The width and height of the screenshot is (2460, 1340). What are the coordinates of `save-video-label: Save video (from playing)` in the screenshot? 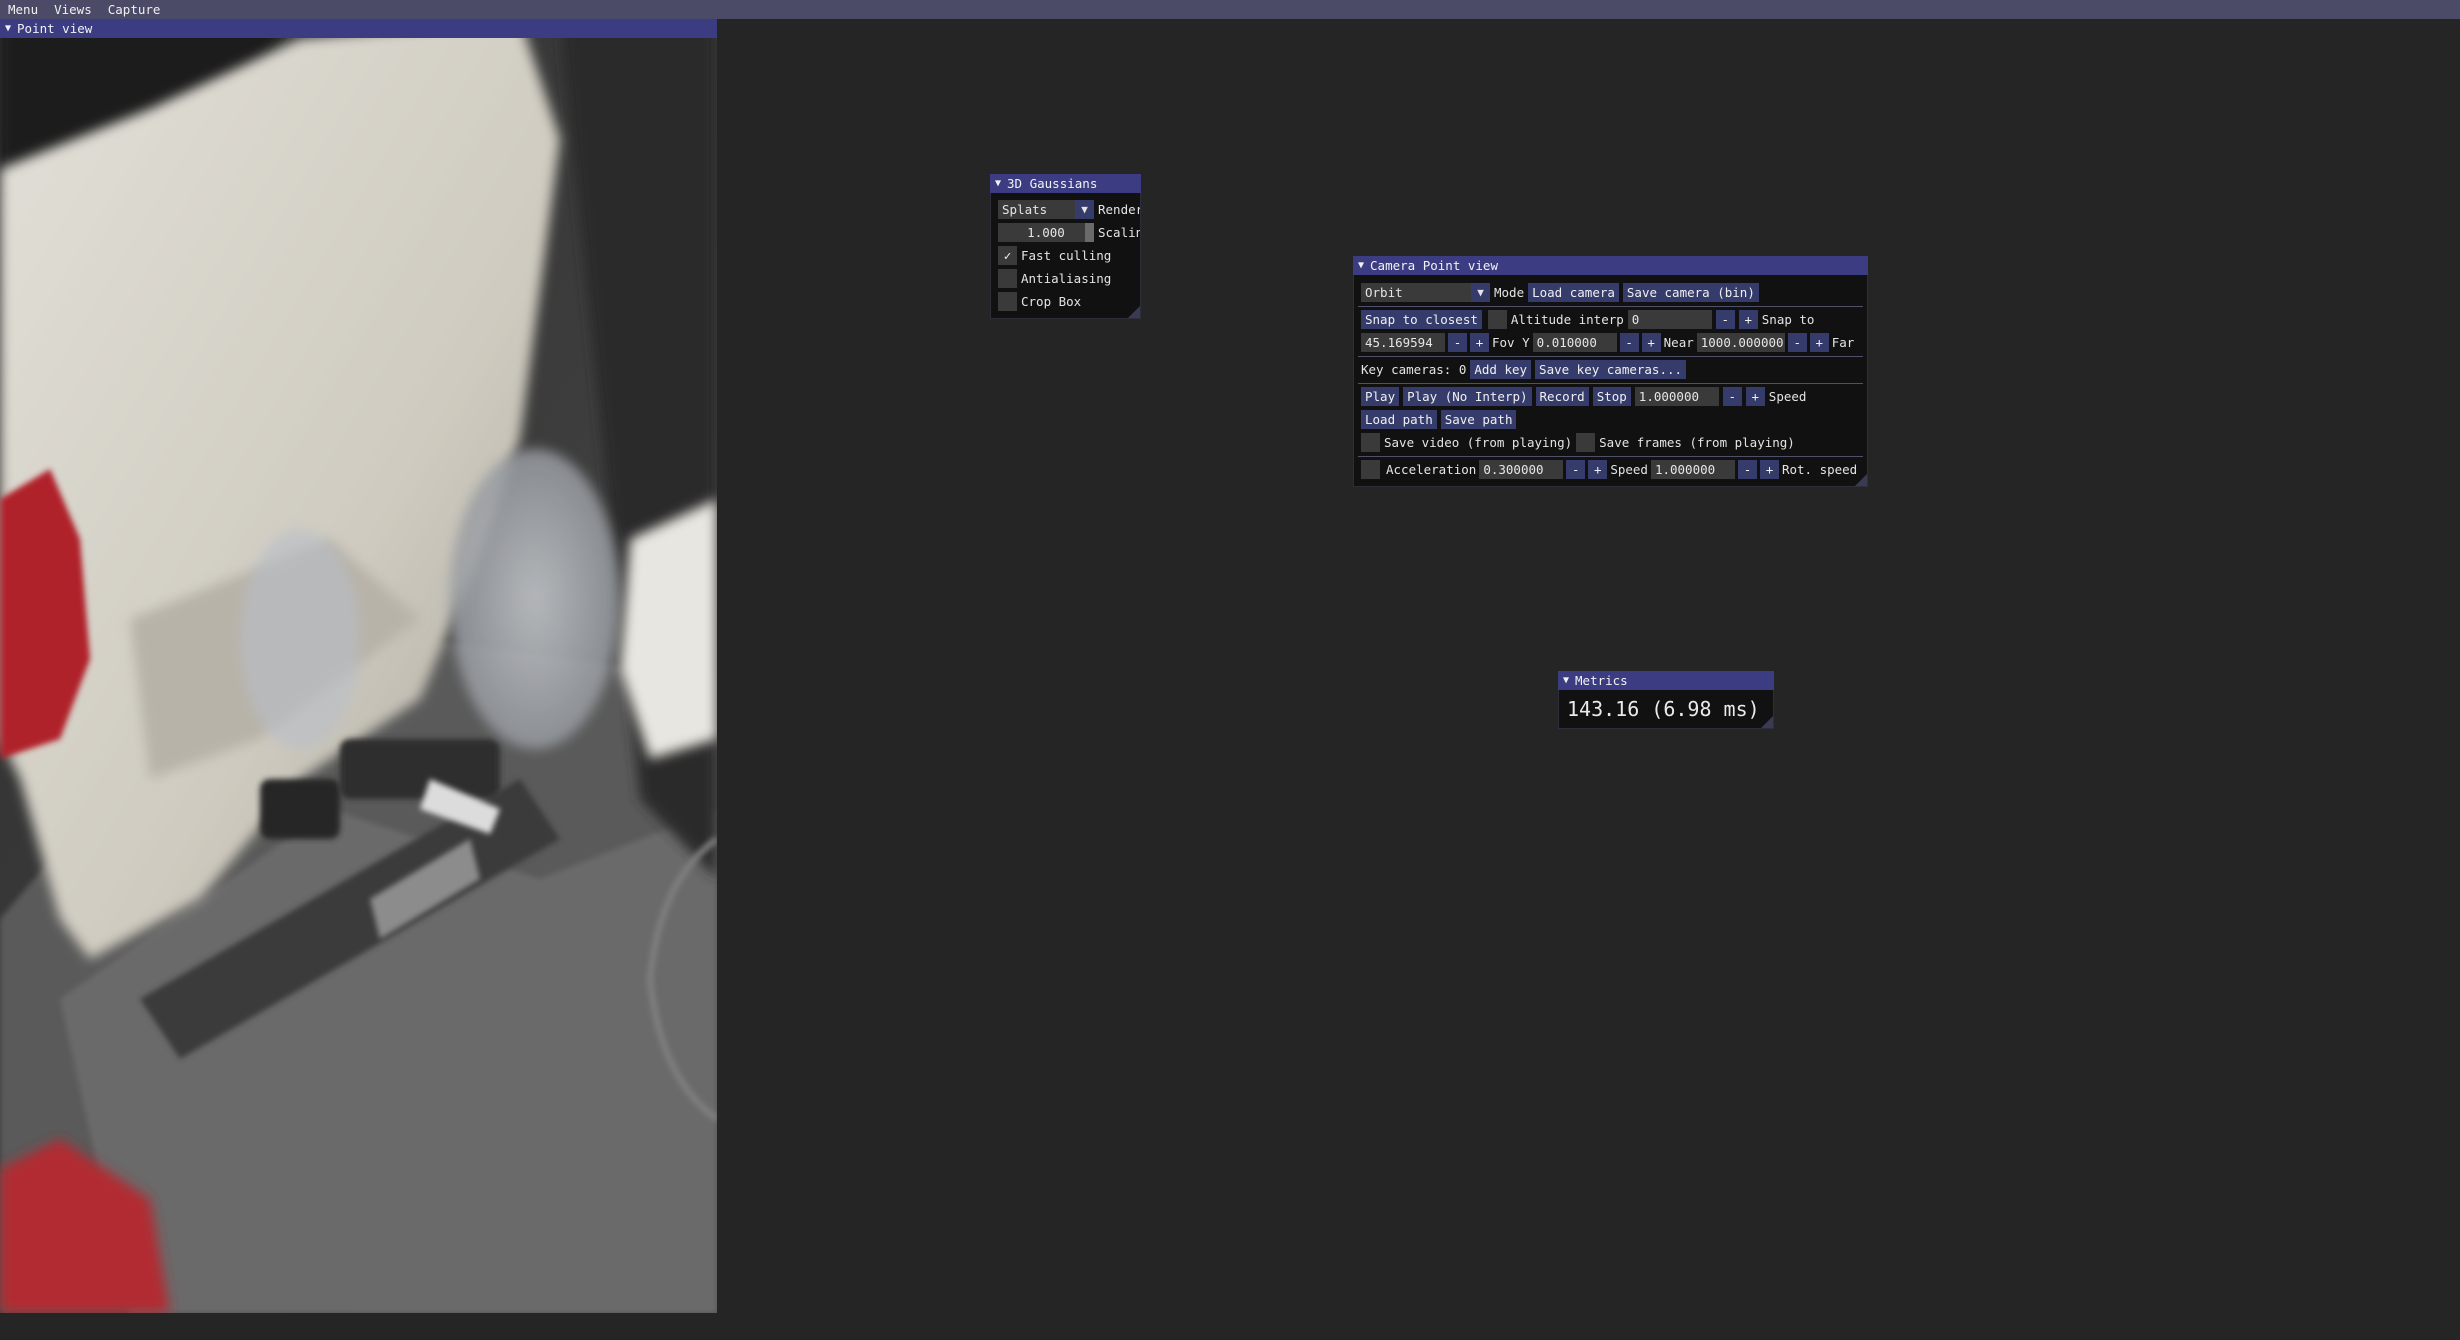 It's located at (1478, 442).